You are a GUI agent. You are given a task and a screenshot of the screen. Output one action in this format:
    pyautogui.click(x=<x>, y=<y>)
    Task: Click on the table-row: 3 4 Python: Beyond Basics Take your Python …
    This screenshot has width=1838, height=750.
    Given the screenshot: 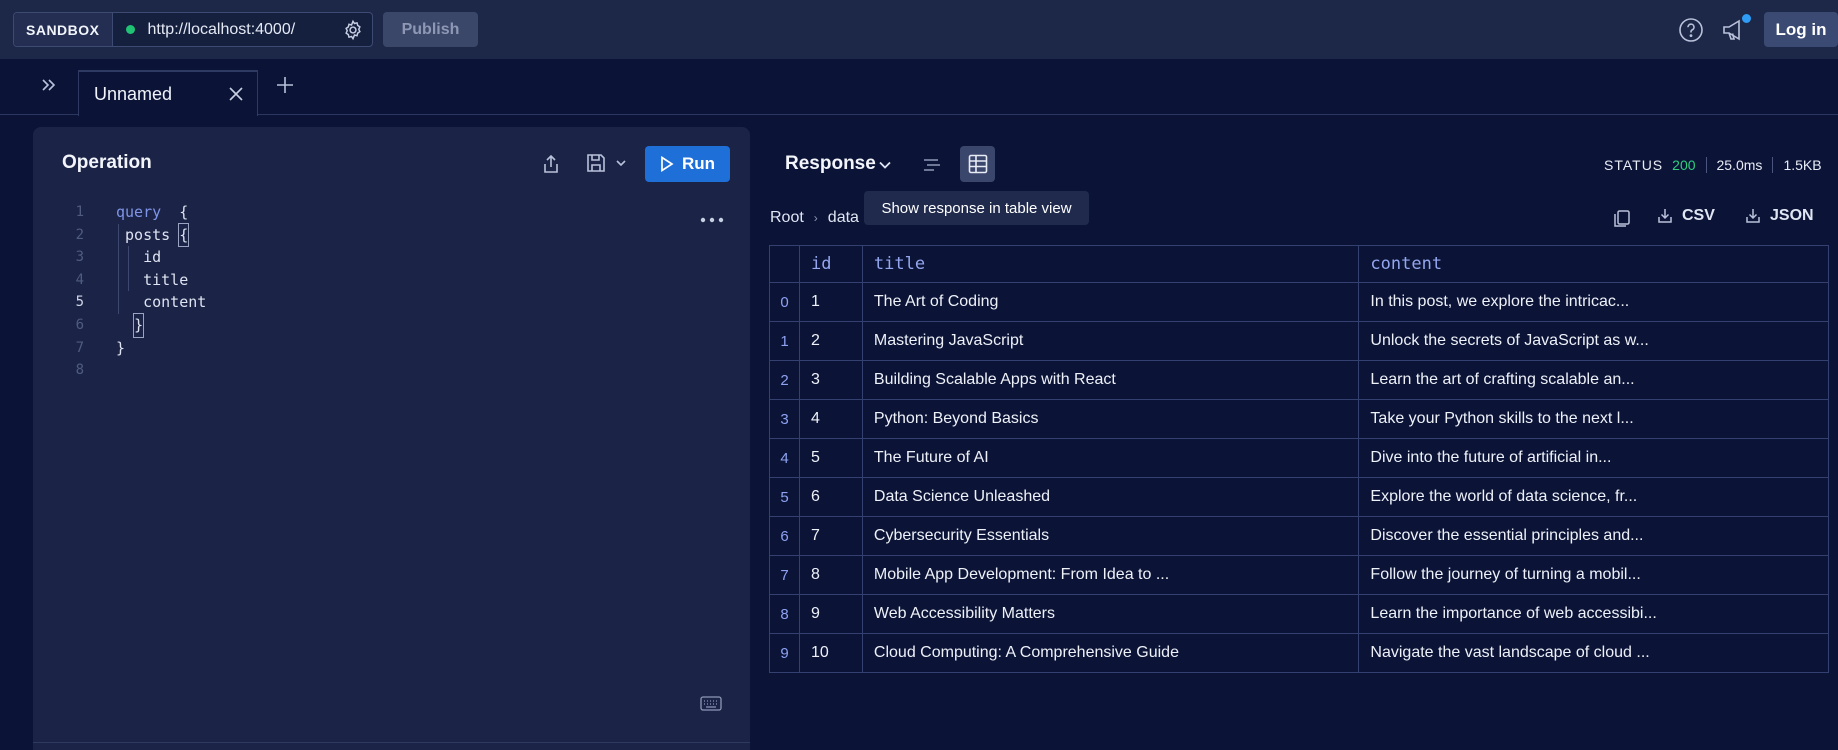 What is the action you would take?
    pyautogui.click(x=1299, y=419)
    